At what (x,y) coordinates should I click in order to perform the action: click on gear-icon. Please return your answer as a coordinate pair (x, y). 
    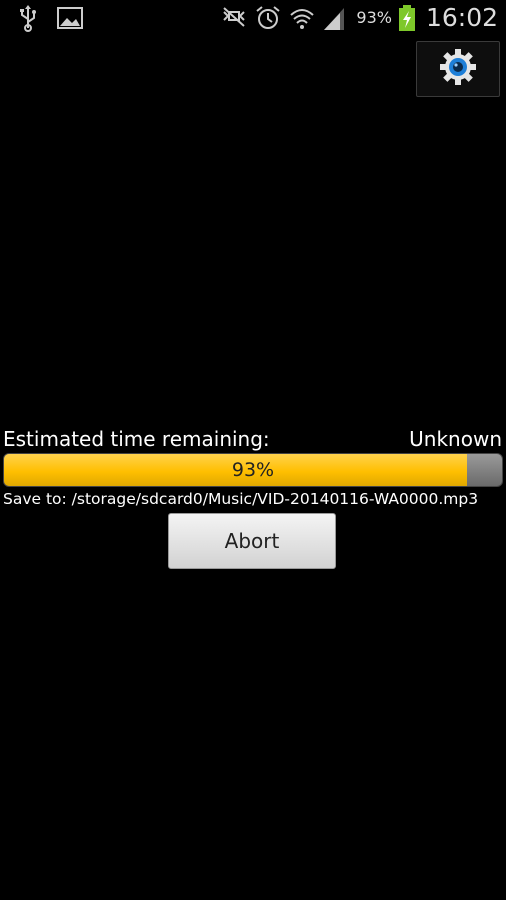
    Looking at the image, I should click on (458, 69).